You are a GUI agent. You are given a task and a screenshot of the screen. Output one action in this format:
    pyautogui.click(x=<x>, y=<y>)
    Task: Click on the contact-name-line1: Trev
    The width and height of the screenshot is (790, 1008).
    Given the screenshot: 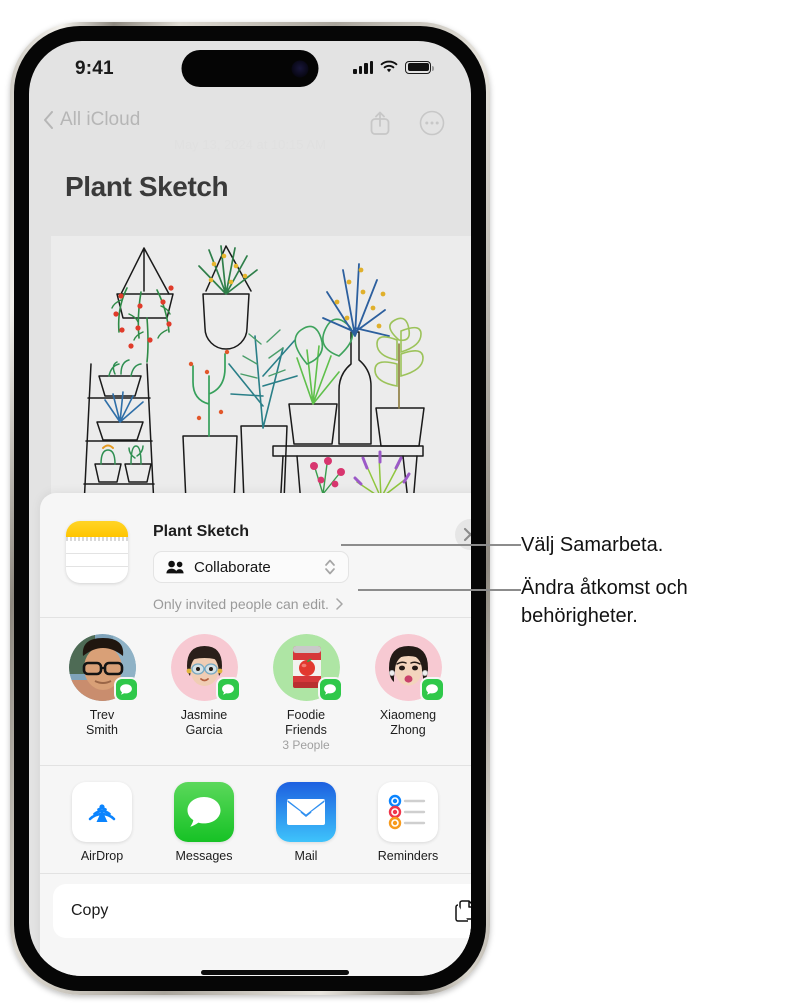 What is the action you would take?
    pyautogui.click(x=102, y=715)
    